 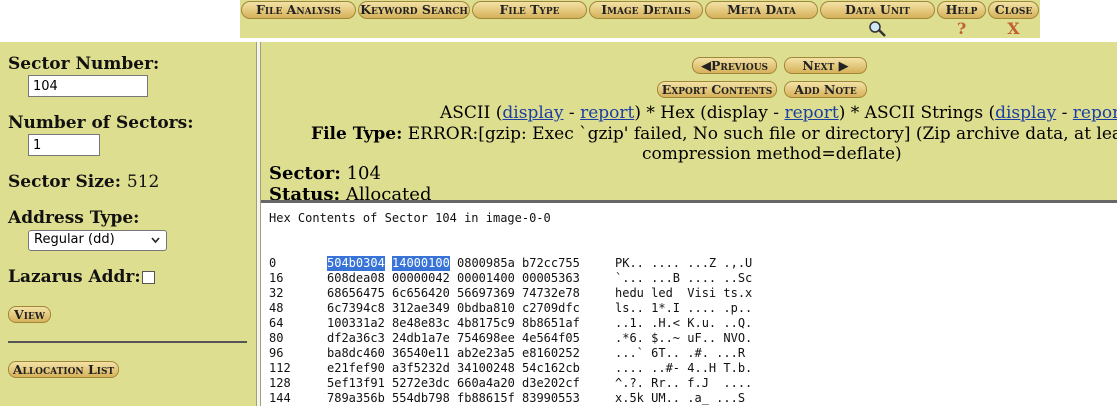 What do you see at coordinates (276, 353) in the screenshot?
I see `hex-offset: 96` at bounding box center [276, 353].